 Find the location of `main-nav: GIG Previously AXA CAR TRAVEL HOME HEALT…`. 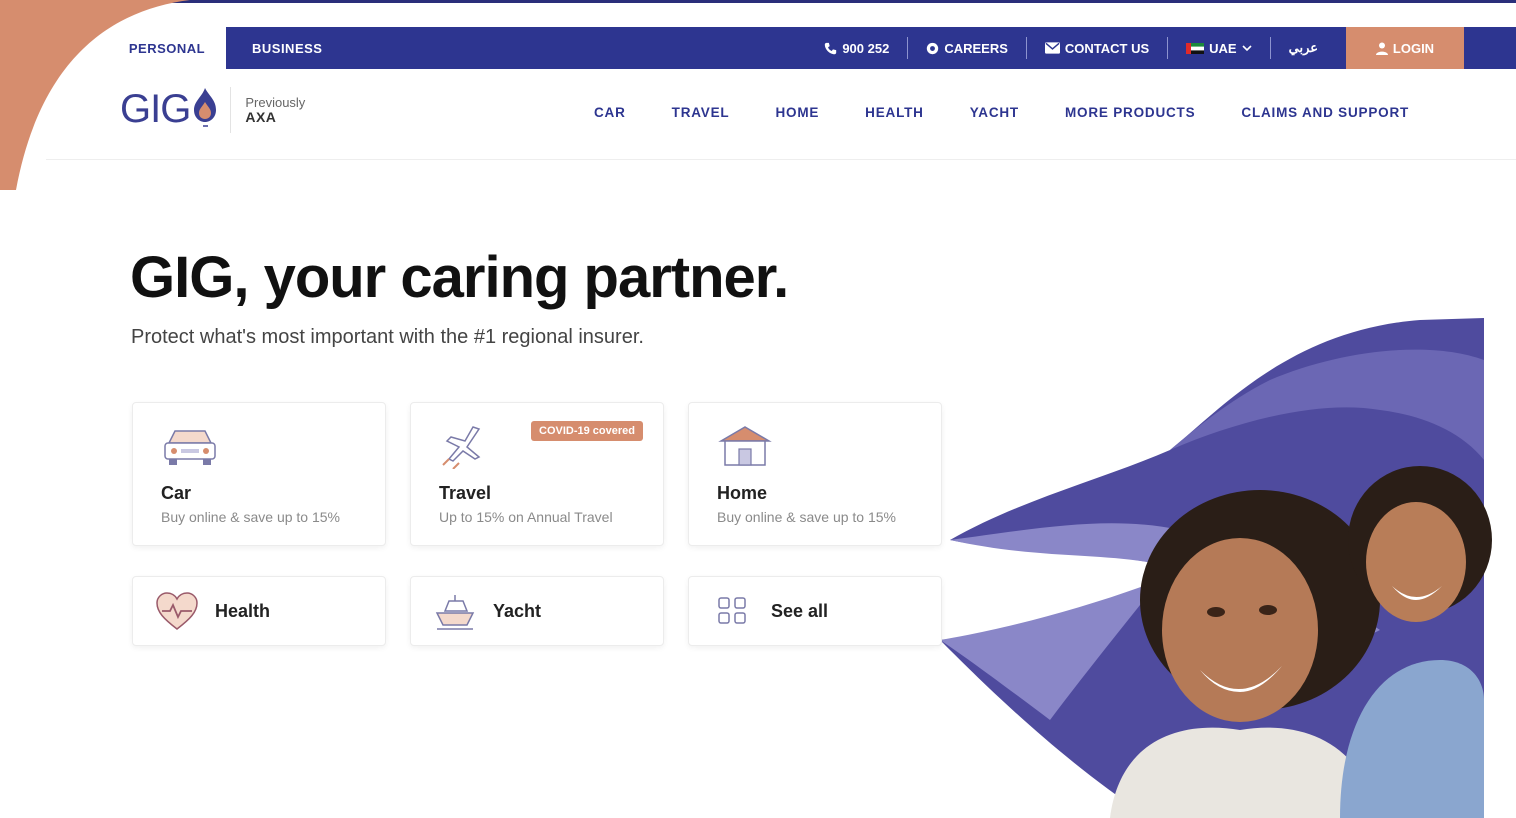

main-nav: GIG Previously AXA CAR TRAVEL HOME HEALT… is located at coordinates (781, 116).